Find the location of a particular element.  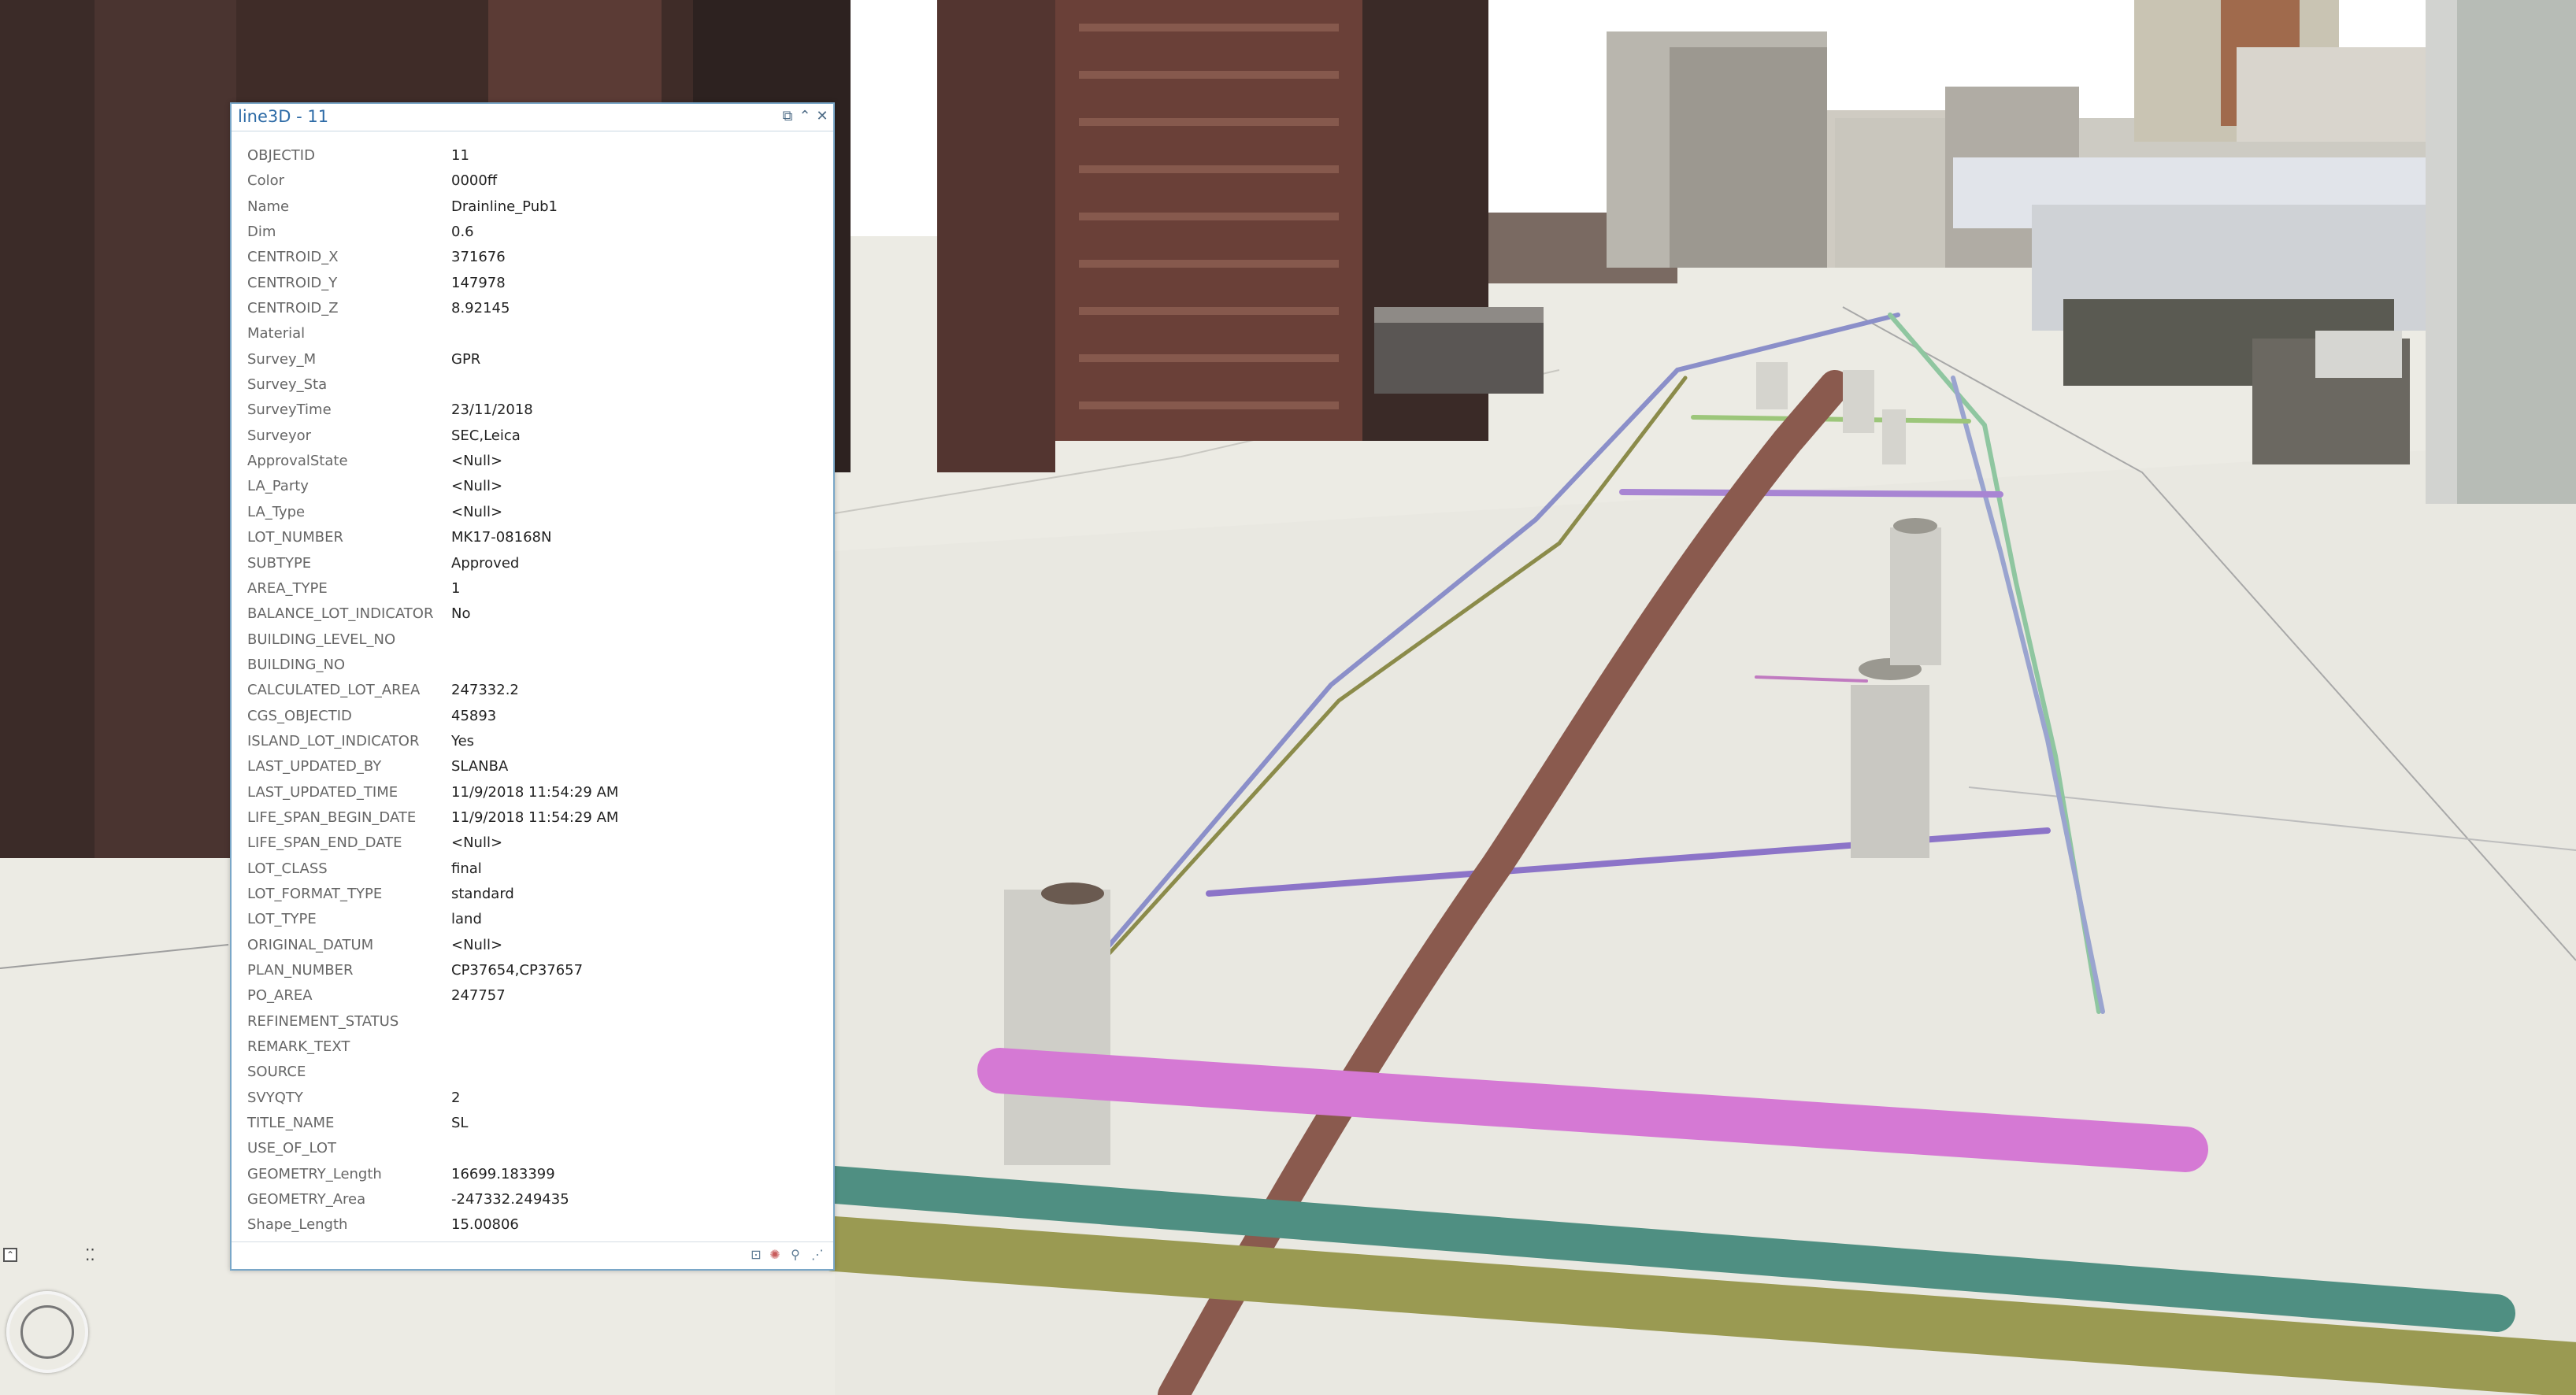

attribute-field-value: 371676 is located at coordinates (478, 257).